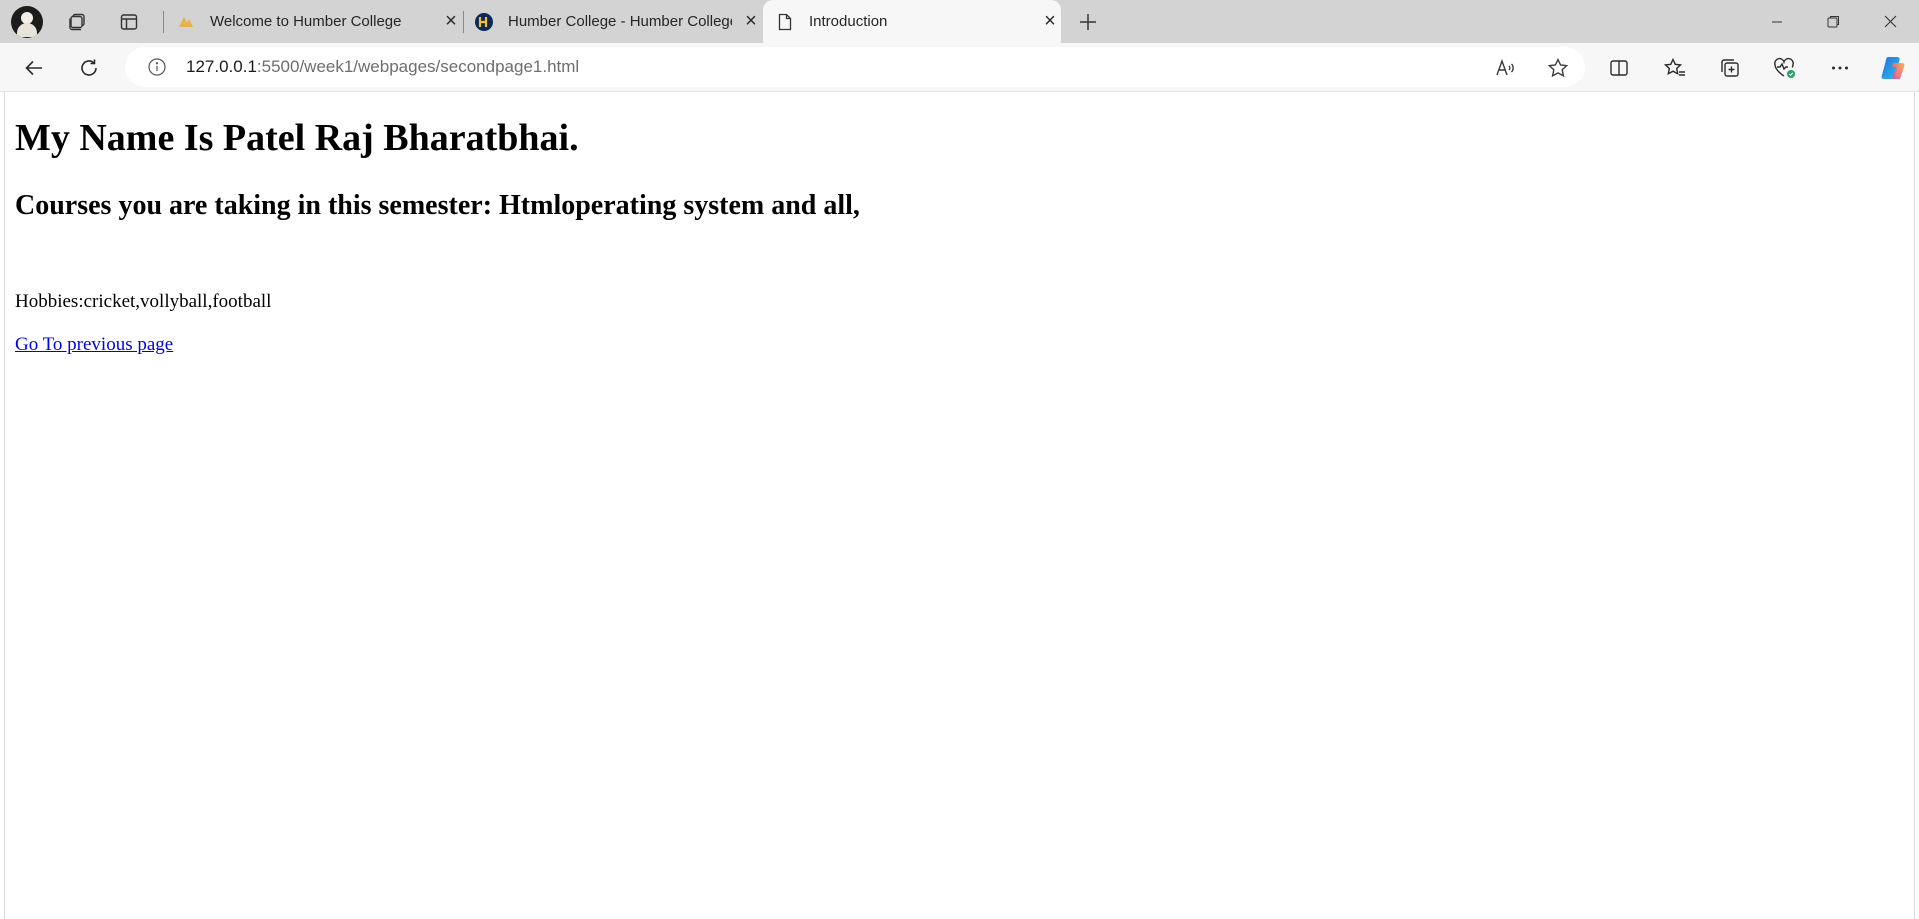 The image size is (1919, 919). What do you see at coordinates (186, 22) in the screenshot?
I see `humber-logo-icon` at bounding box center [186, 22].